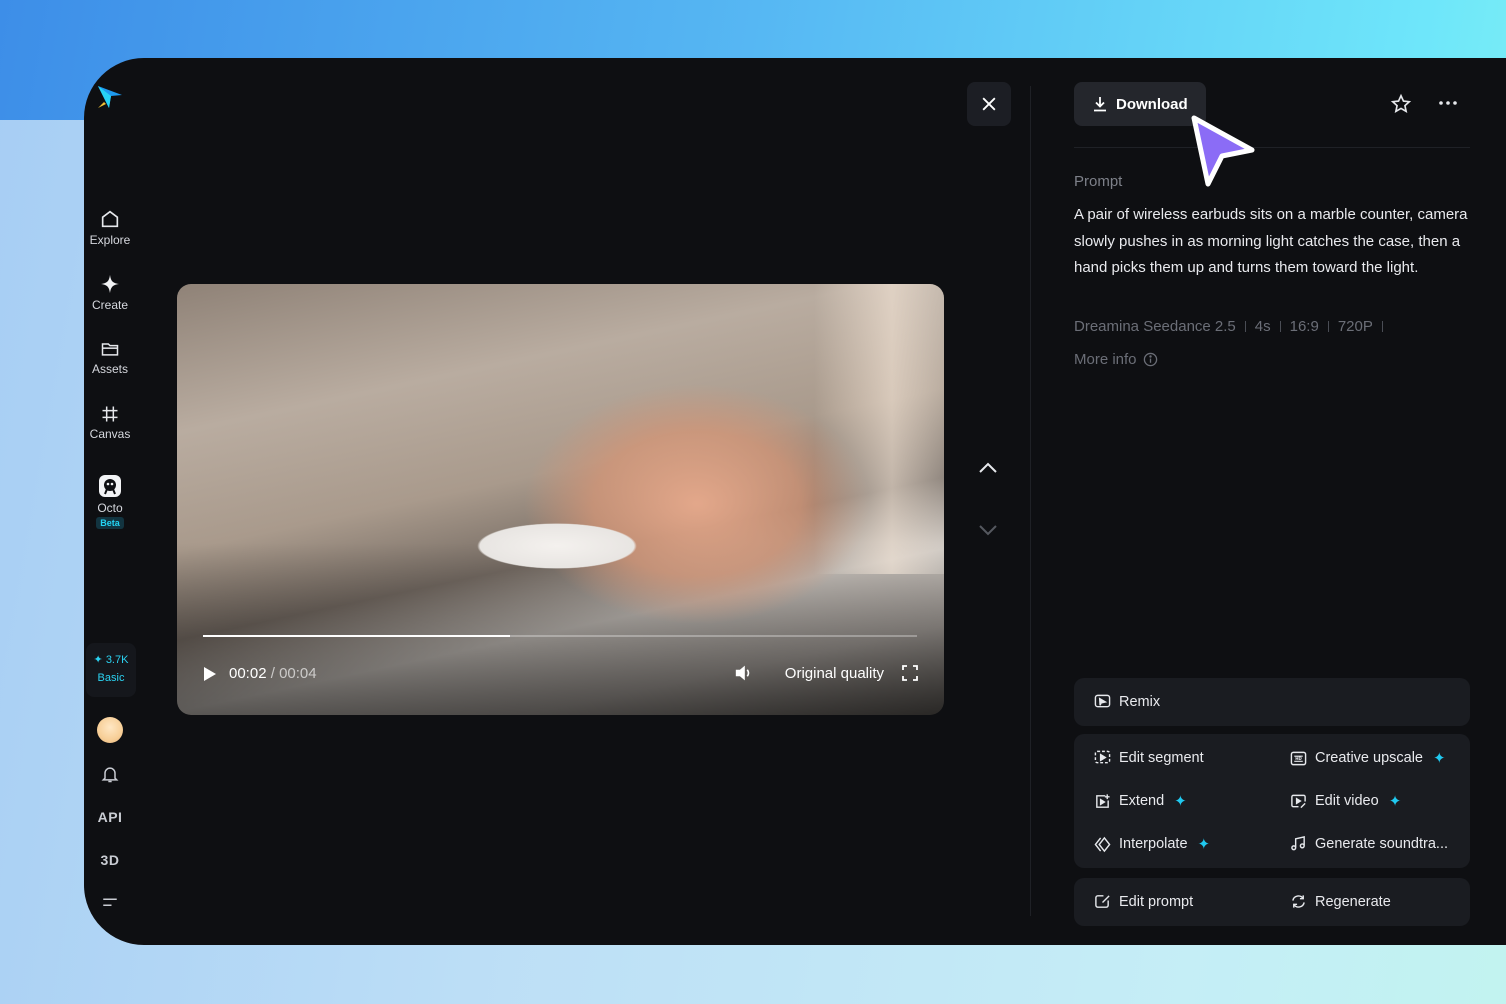  I want to click on edit-video-icon, so click(1298, 801).